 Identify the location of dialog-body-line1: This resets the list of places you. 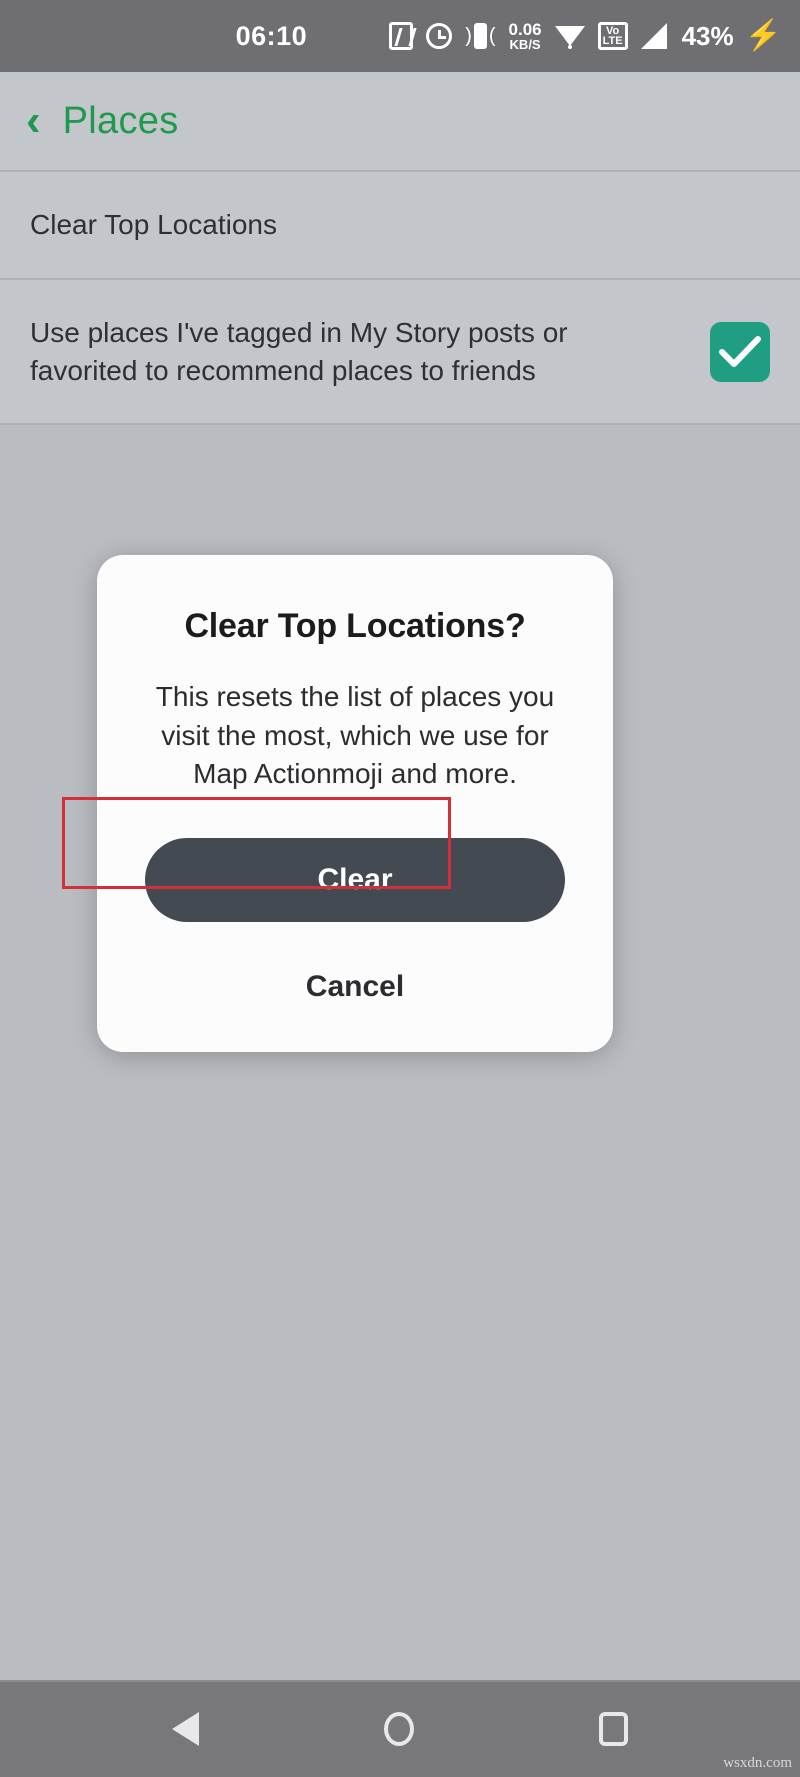
(355, 696).